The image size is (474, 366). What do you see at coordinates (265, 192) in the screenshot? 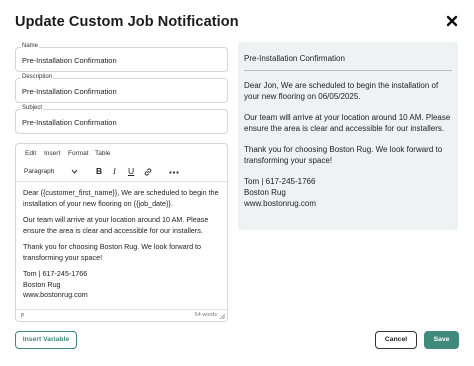
I see `preview-signature-line: Boston Rug` at bounding box center [265, 192].